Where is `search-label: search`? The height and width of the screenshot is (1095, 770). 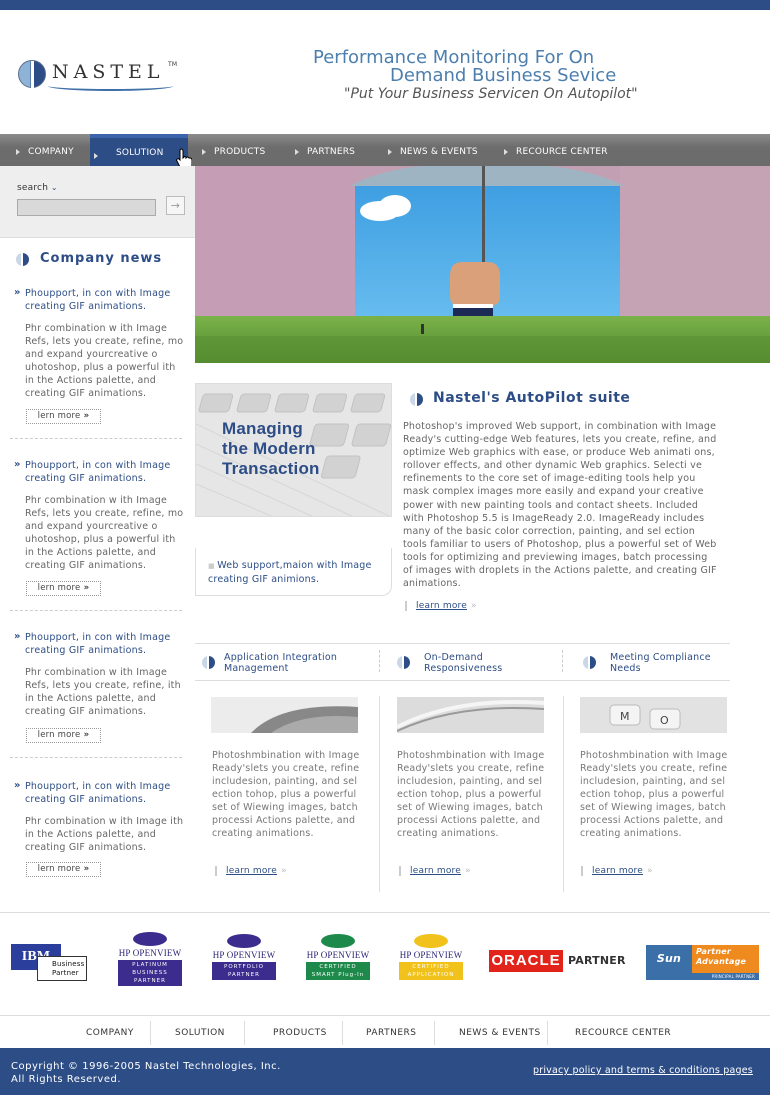
search-label: search is located at coordinates (37, 188).